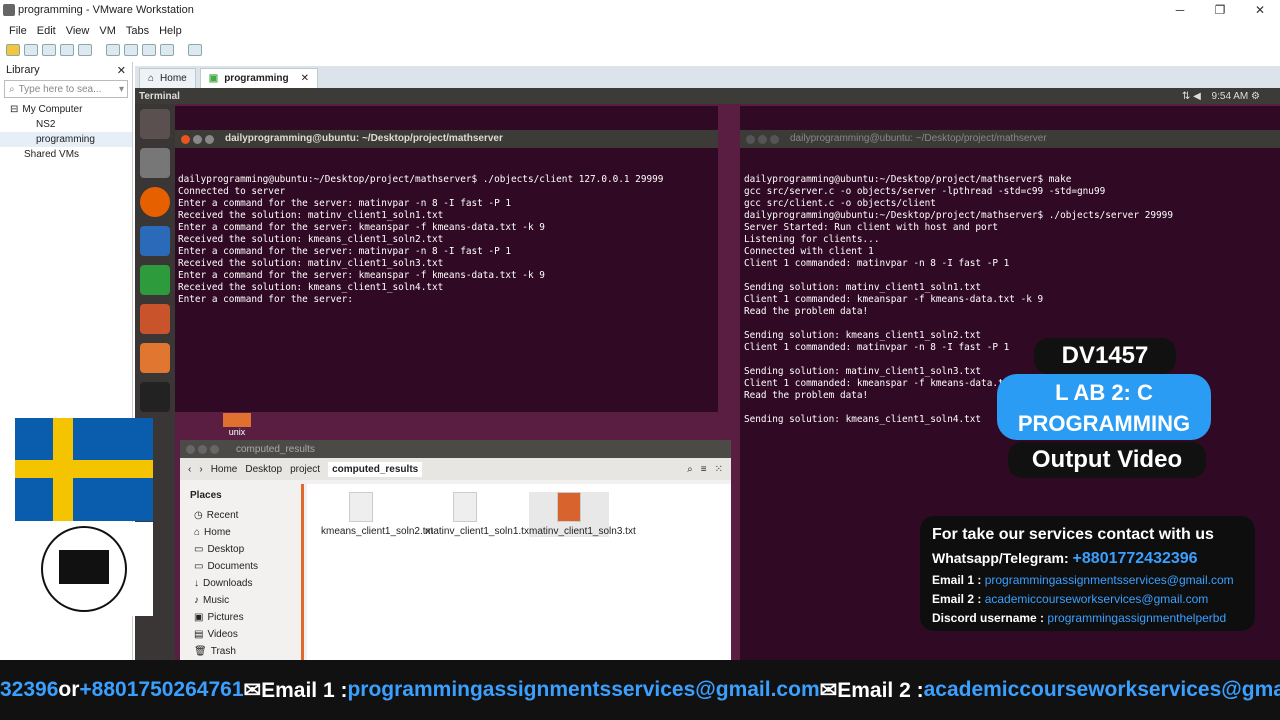 This screenshot has width=1280, height=720. Describe the element at coordinates (155, 124) in the screenshot. I see `ubuntu-dash-icon` at that location.